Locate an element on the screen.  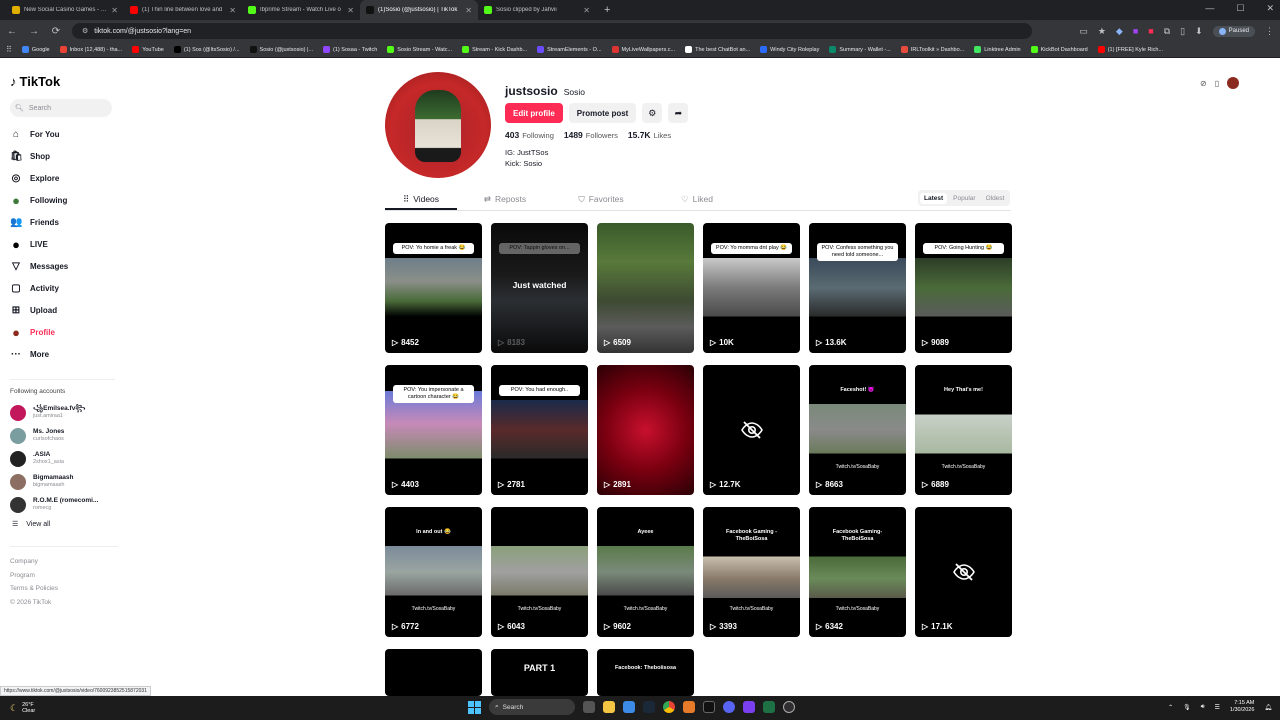
store-icon is located at coordinates (629, 707).